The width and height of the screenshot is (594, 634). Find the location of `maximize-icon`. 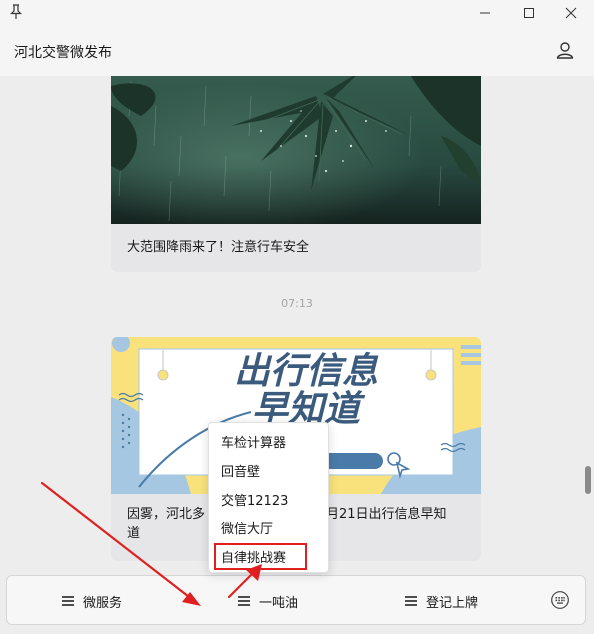

maximize-icon is located at coordinates (529, 13).